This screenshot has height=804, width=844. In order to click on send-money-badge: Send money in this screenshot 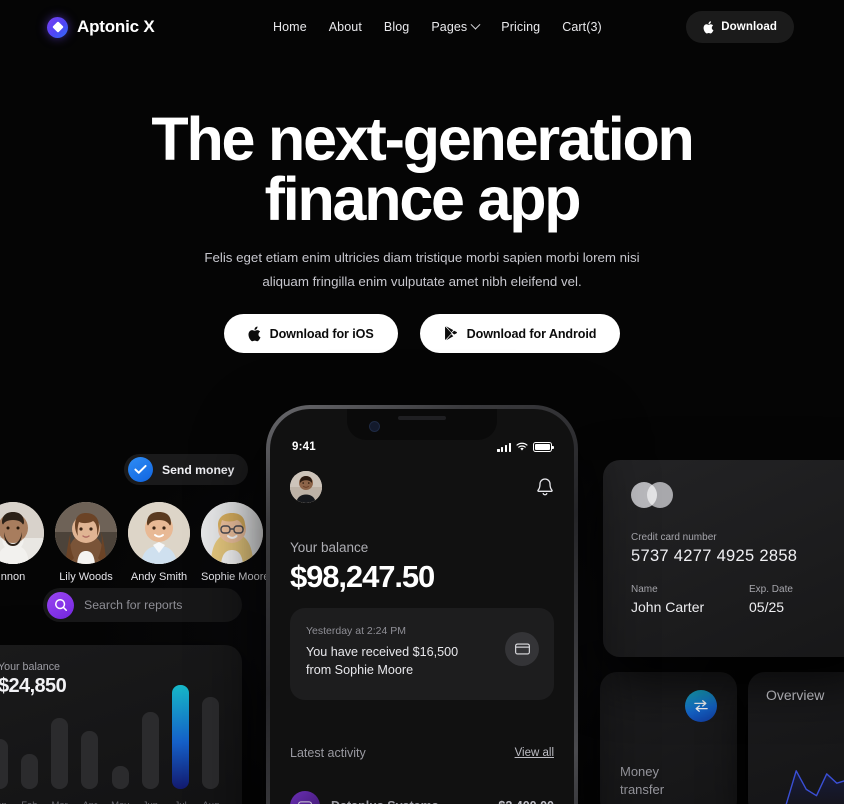, I will do `click(186, 469)`.